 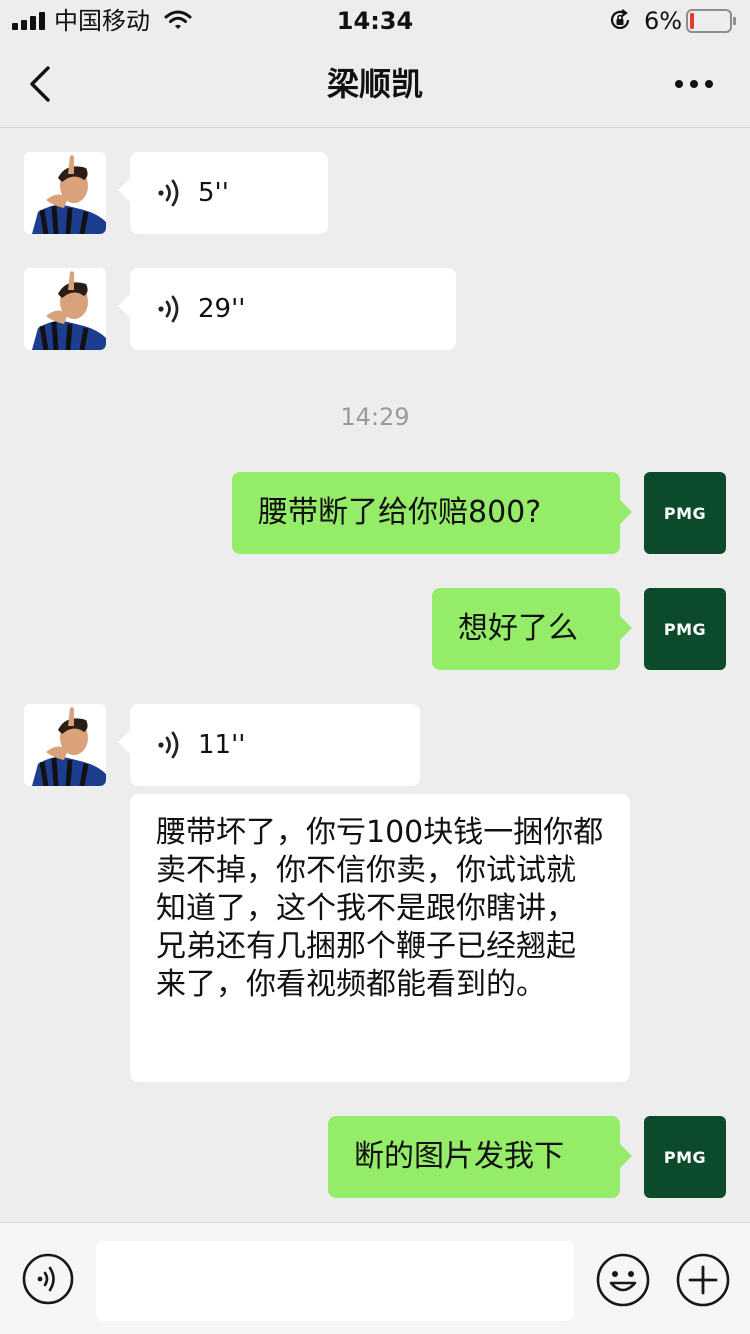 What do you see at coordinates (623, 1280) in the screenshot?
I see `emoji-icon` at bounding box center [623, 1280].